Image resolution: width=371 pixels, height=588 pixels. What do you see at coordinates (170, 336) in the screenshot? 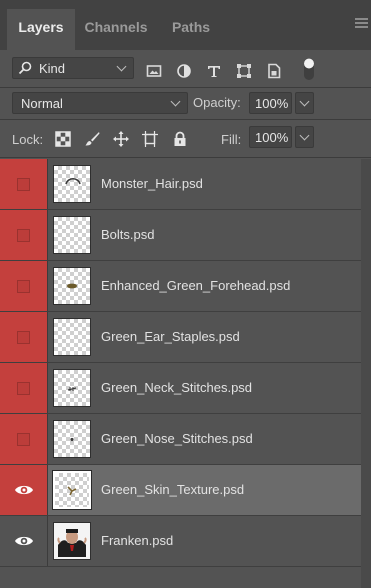
I see `layer-name: Green_Ear_Staples.psd` at bounding box center [170, 336].